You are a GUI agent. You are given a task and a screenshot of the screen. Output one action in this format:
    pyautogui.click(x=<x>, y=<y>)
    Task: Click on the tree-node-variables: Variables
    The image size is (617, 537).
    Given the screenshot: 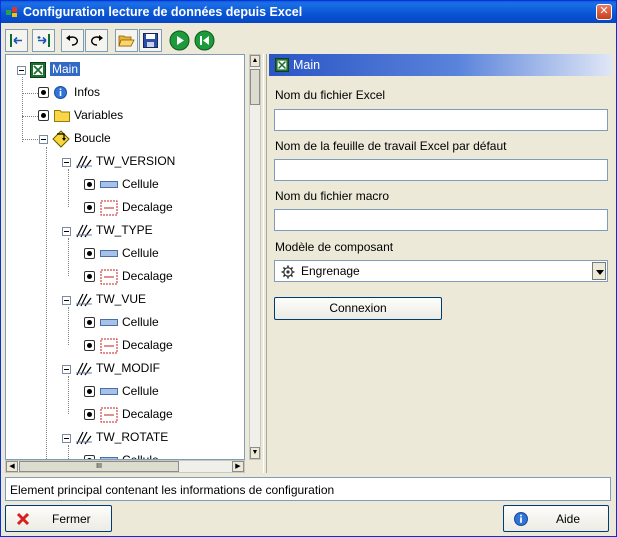 What is the action you would take?
    pyautogui.click(x=106, y=116)
    